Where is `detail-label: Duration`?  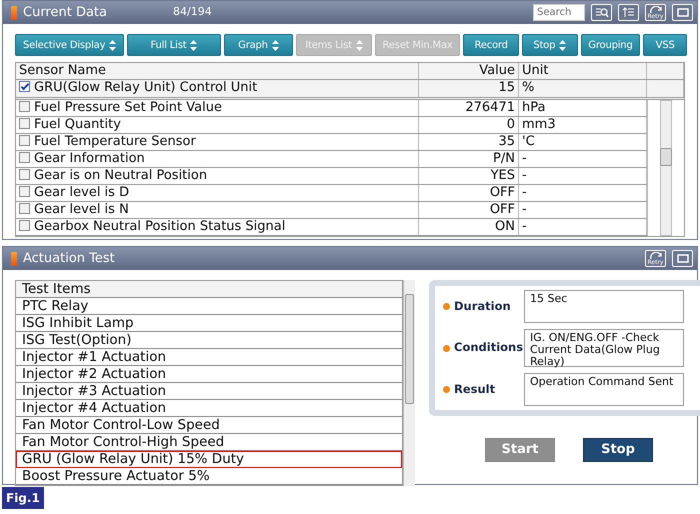
detail-label: Duration is located at coordinates (483, 306).